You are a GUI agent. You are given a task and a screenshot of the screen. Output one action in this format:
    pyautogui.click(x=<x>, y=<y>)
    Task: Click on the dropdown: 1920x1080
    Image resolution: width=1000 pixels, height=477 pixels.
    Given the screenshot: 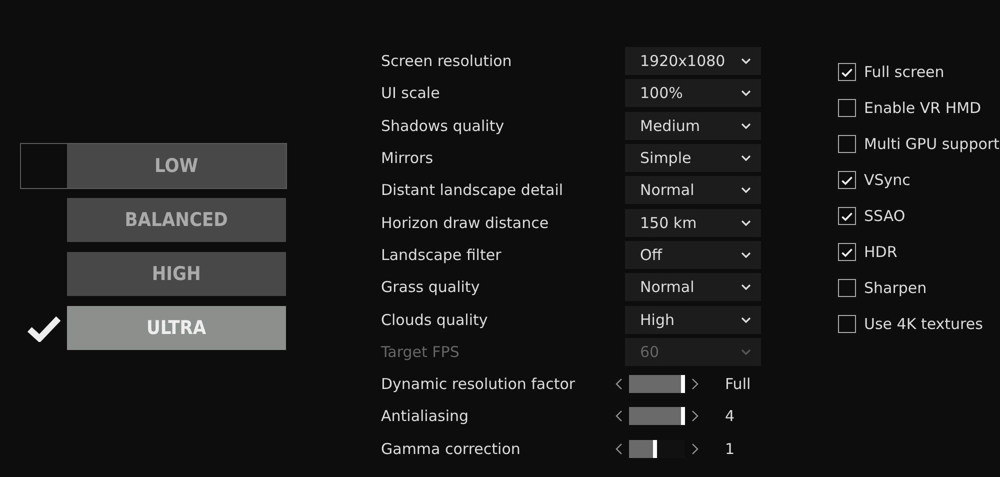 What is the action you would take?
    pyautogui.click(x=693, y=61)
    